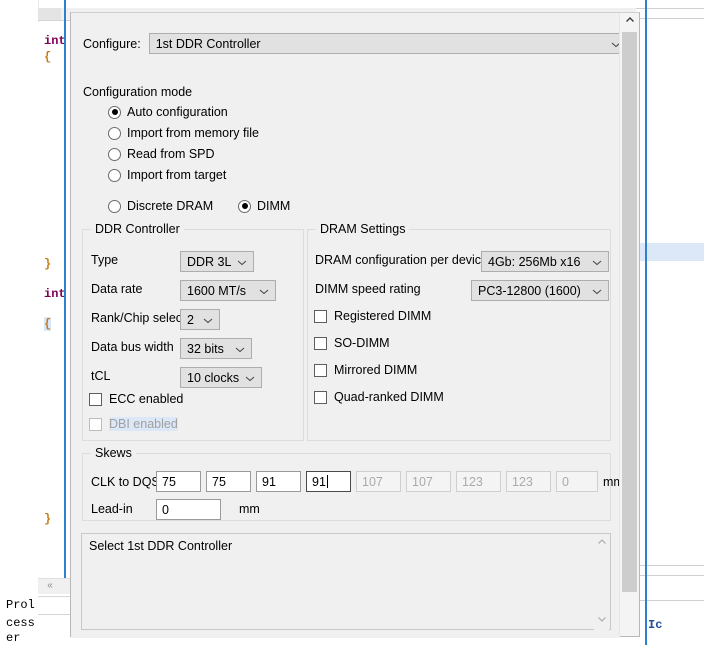 The image size is (704, 645). What do you see at coordinates (137, 229) in the screenshot?
I see `ddr-controller-group-title: DDR Controller` at bounding box center [137, 229].